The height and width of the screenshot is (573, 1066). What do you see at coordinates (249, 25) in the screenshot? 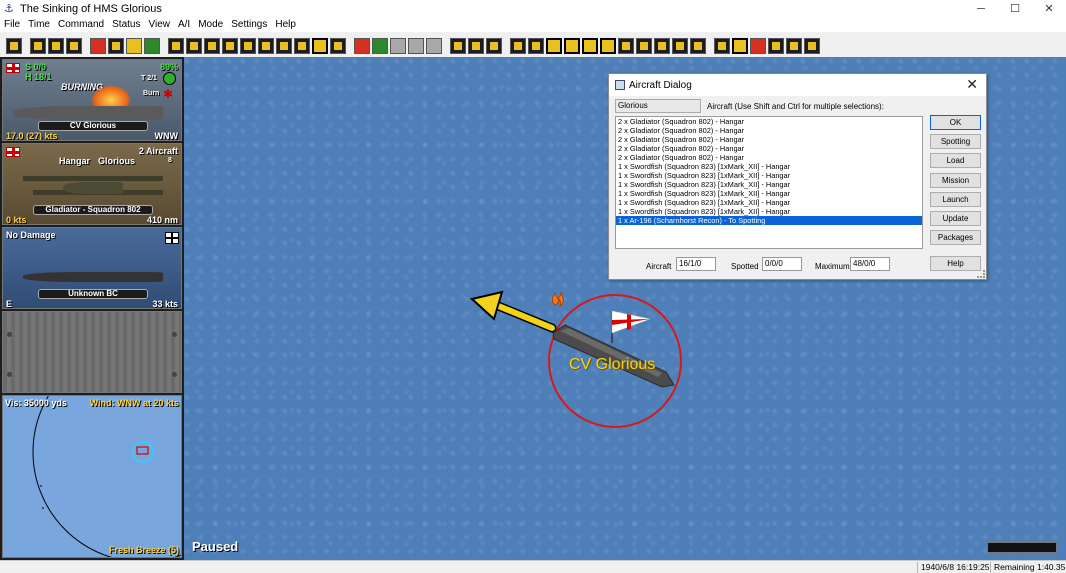
I see `menu-settings: Settings` at bounding box center [249, 25].